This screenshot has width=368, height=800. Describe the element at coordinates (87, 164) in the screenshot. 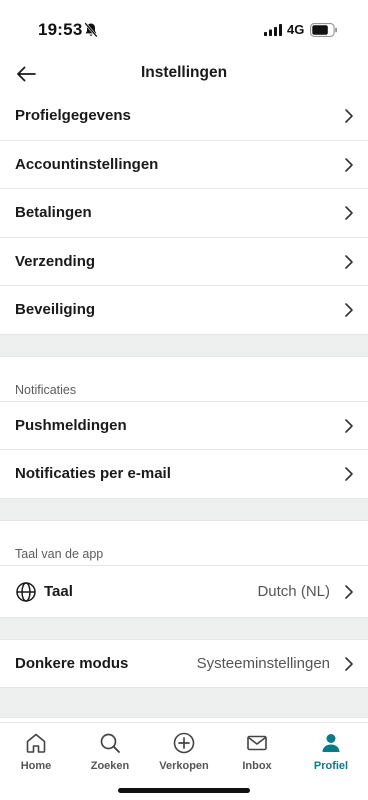

I see `settings-item-label: Accountinstellingen` at that location.